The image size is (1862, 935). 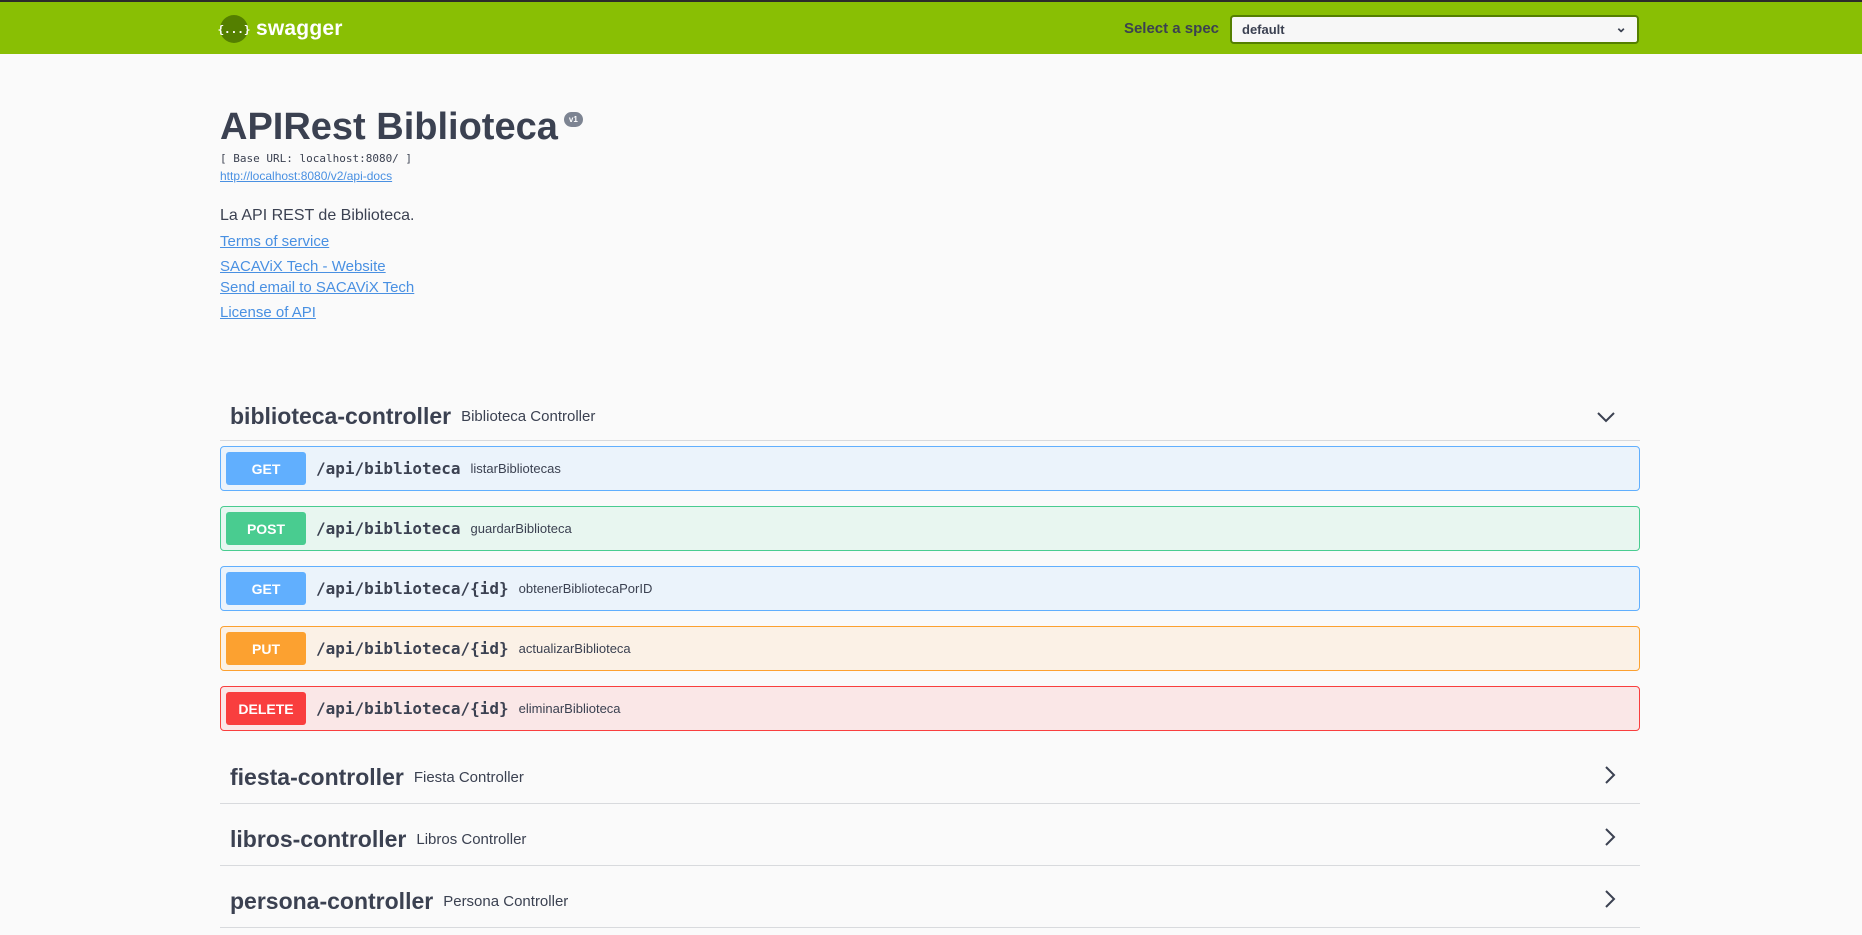 I want to click on tag-description: Persona Controller, so click(x=506, y=901).